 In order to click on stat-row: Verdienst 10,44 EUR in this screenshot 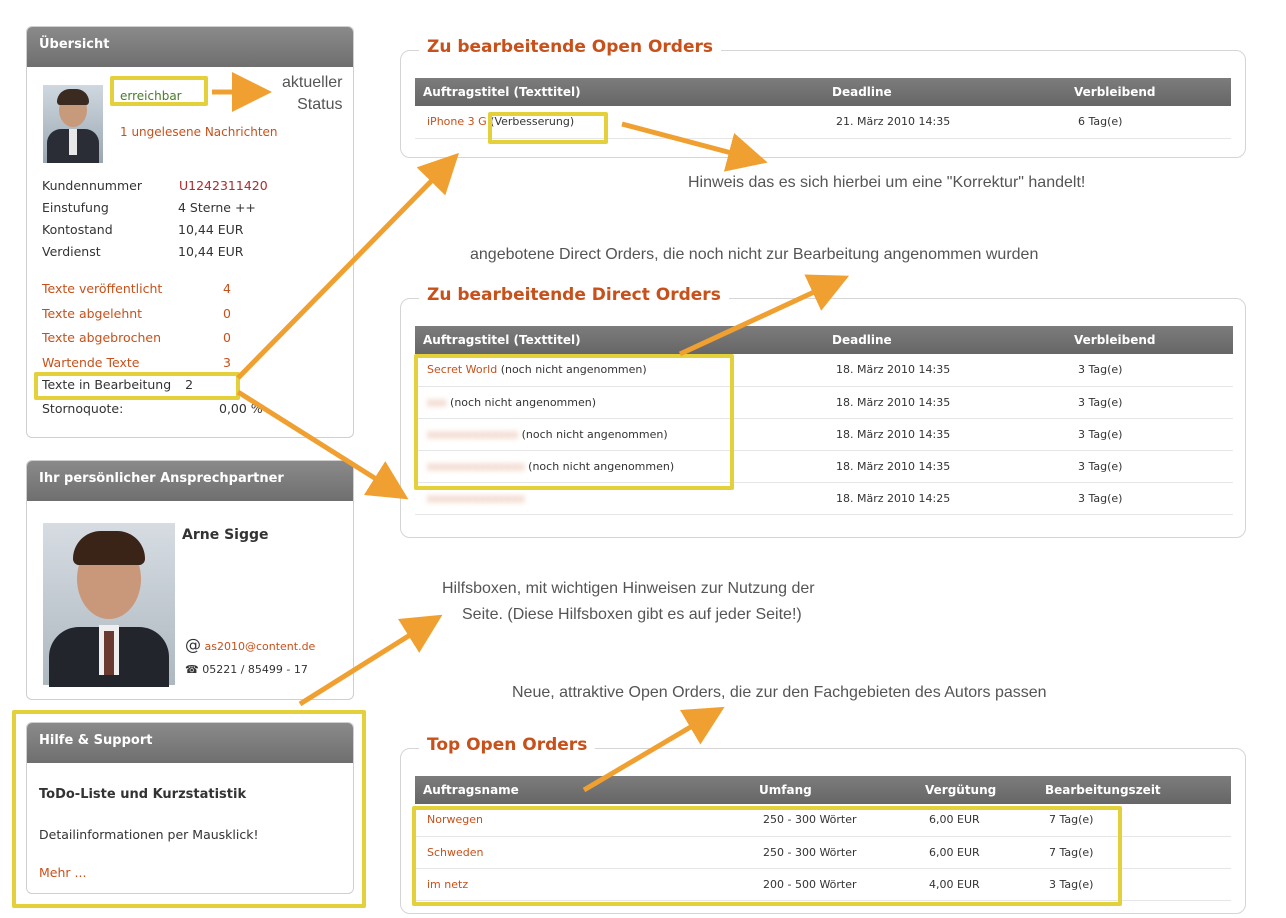, I will do `click(192, 252)`.